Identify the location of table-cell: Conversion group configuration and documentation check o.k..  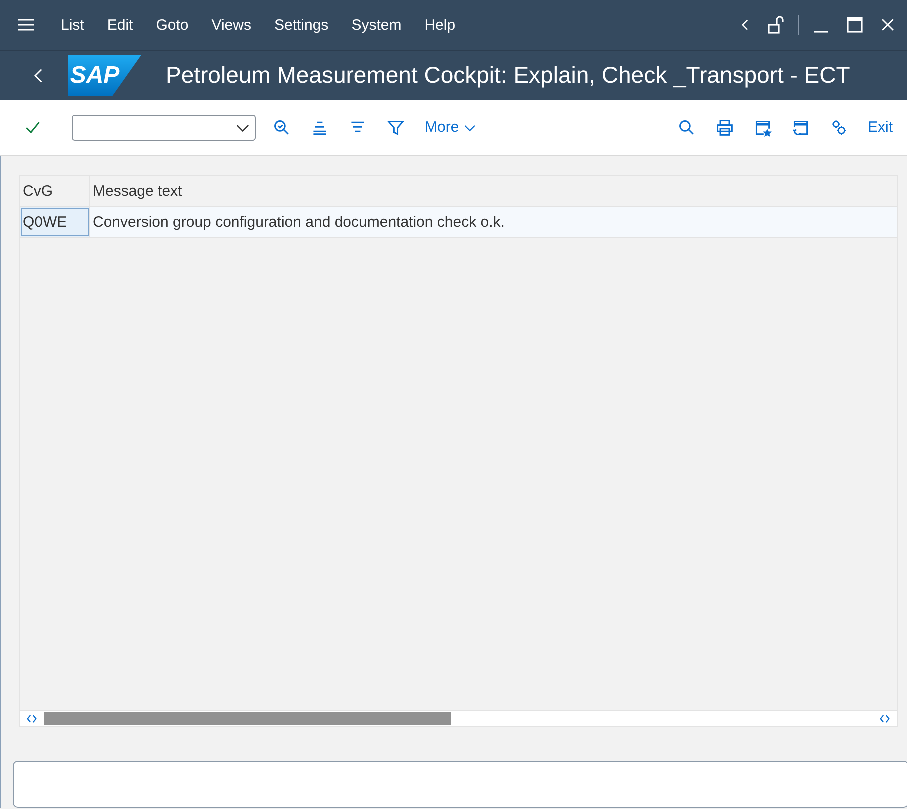
(493, 222).